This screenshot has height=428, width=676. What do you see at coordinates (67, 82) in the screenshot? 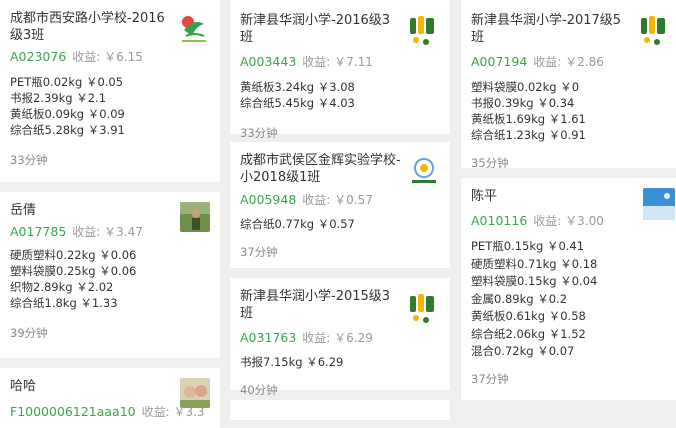
I see `list-item: PET瓶0.02kg ￥0.05` at bounding box center [67, 82].